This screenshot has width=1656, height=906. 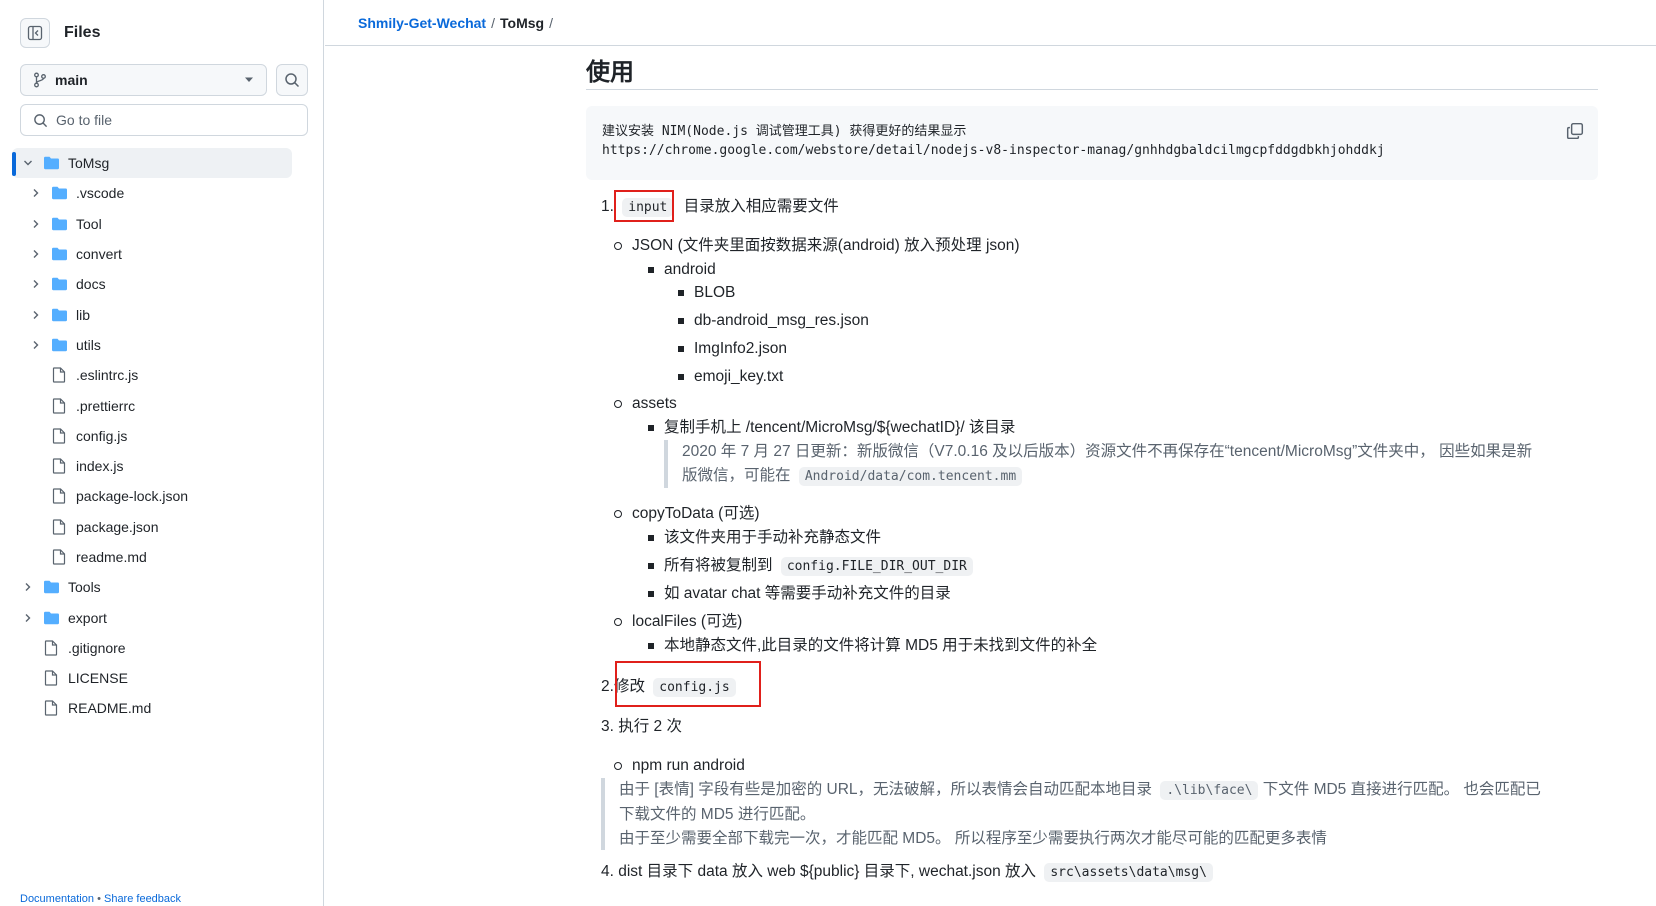 What do you see at coordinates (687, 621) in the screenshot?
I see `localfiles-text: localFiles (可选)` at bounding box center [687, 621].